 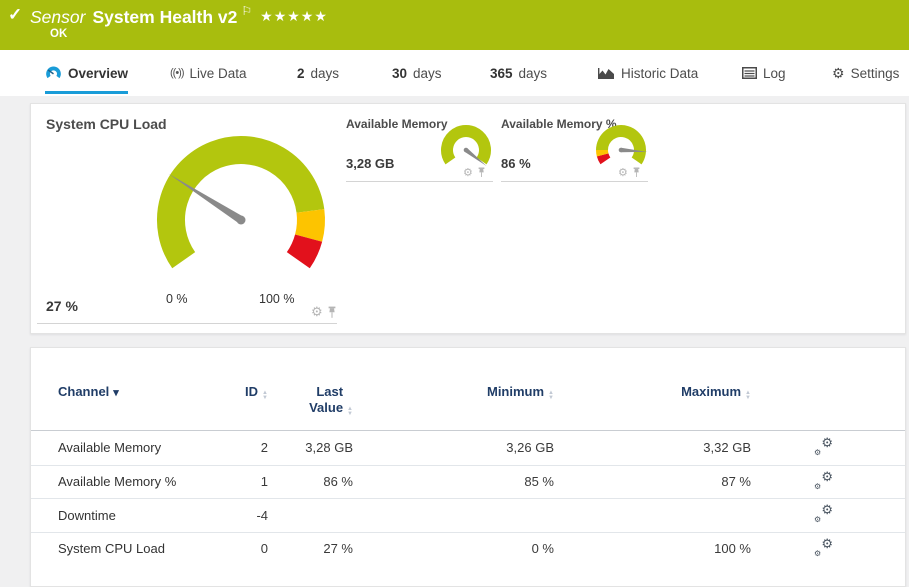 I want to click on tab-30-days: 30 days, so click(x=417, y=73).